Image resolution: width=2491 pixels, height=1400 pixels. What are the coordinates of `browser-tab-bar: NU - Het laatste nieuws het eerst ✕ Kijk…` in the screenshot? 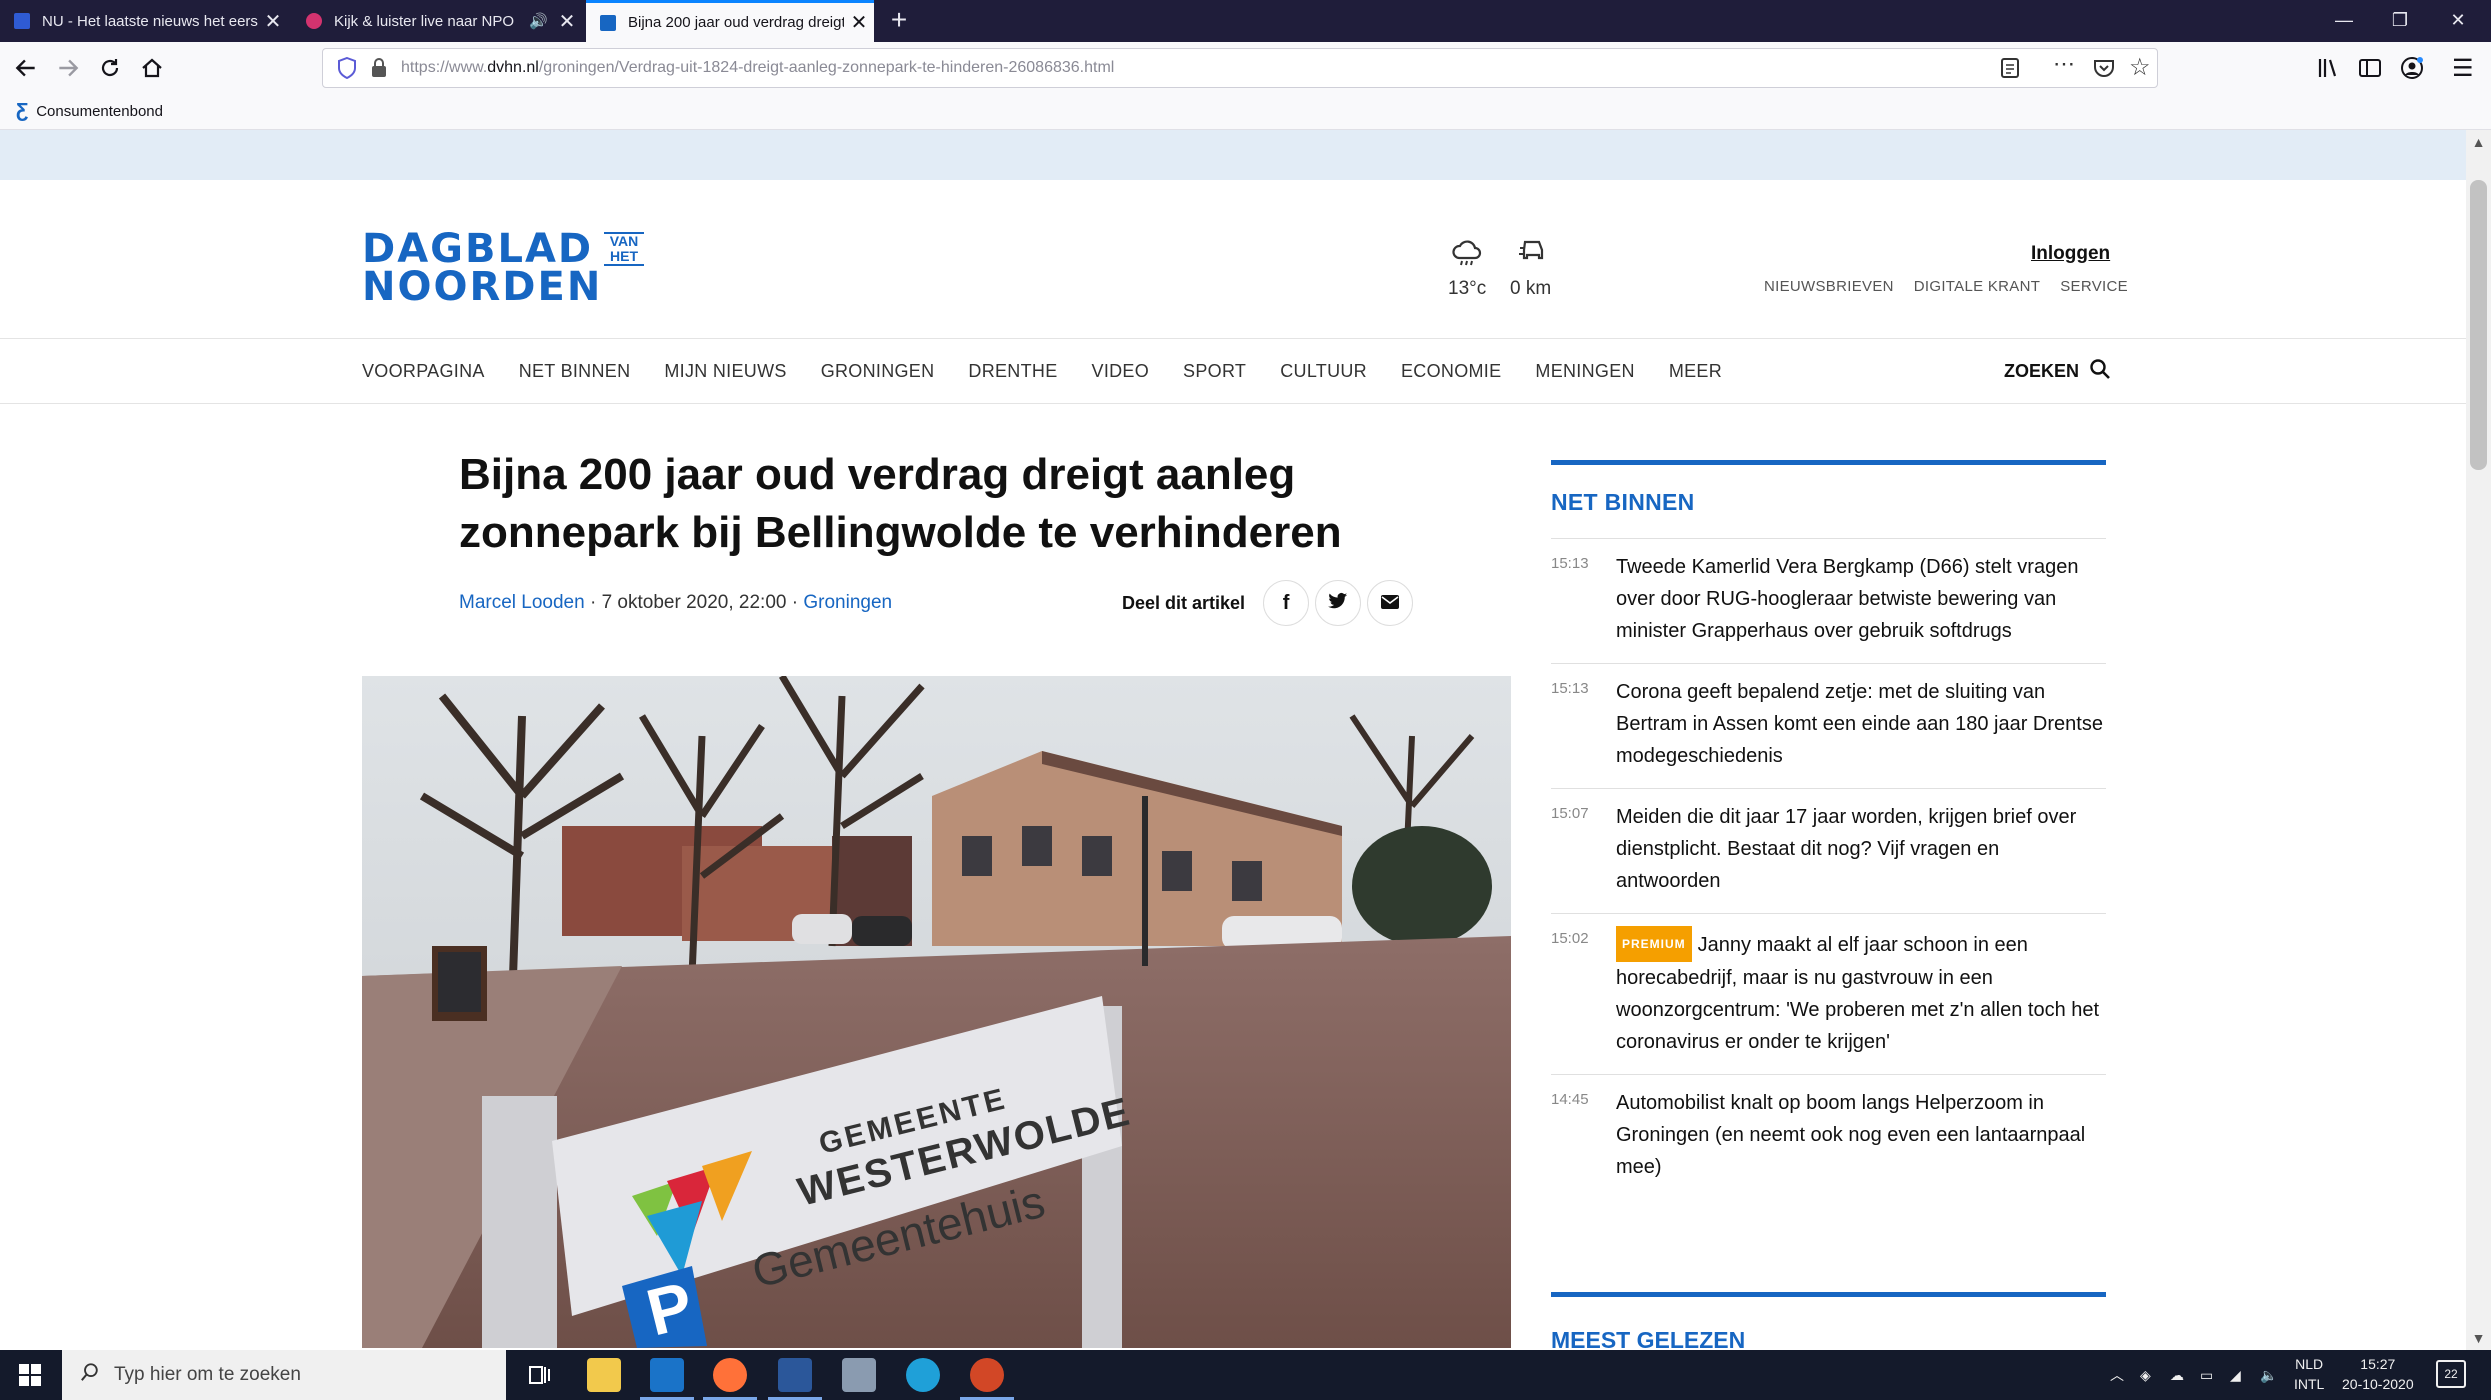 It's located at (1245, 21).